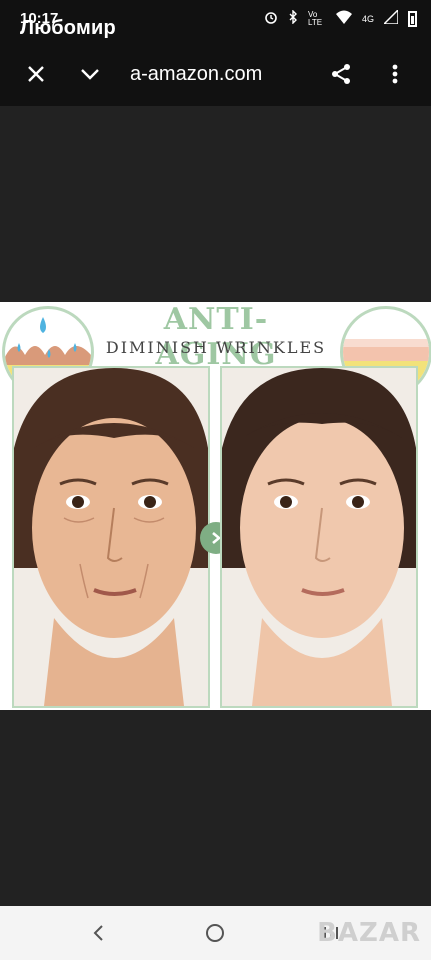  I want to click on alarm-icon, so click(271, 18).